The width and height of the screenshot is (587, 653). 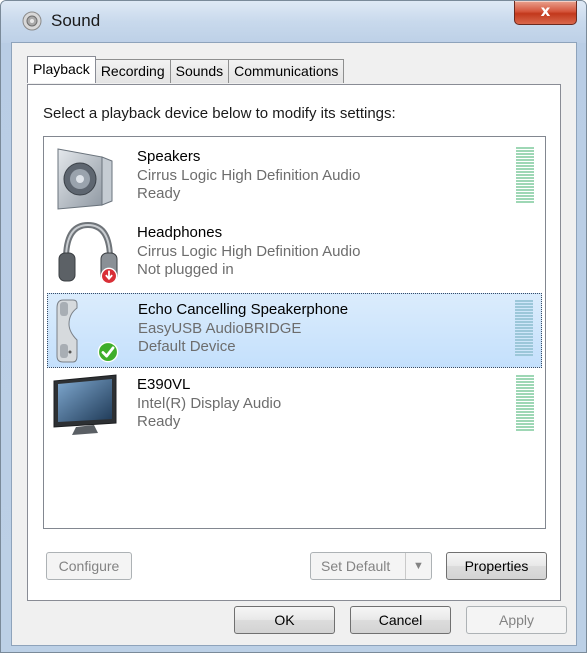 What do you see at coordinates (284, 620) in the screenshot?
I see `ok-button: OK` at bounding box center [284, 620].